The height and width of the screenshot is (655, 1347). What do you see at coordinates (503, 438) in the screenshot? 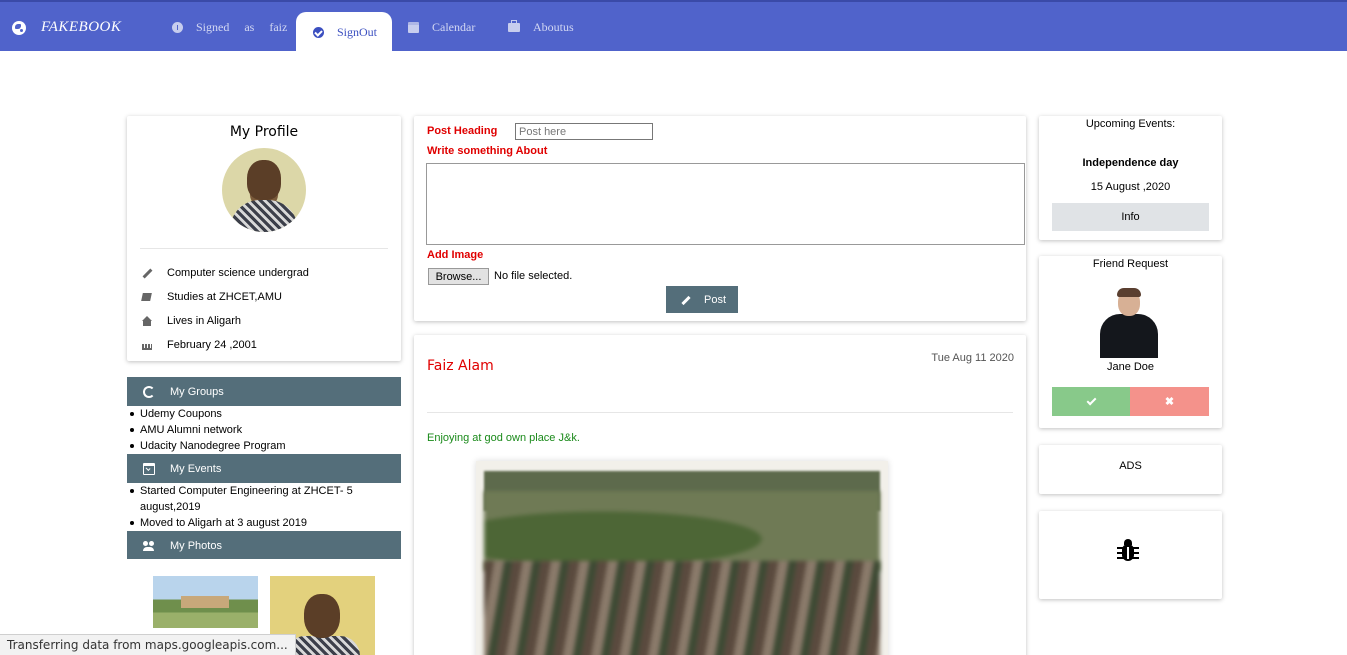
I see `post-text: Enjoying at god own place J&k.` at bounding box center [503, 438].